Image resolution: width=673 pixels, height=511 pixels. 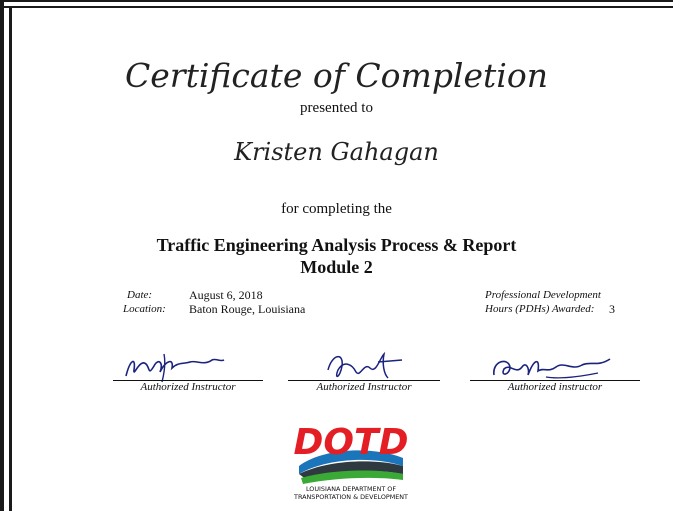 I want to click on course-title-line2: Module 2, so click(x=336, y=267).